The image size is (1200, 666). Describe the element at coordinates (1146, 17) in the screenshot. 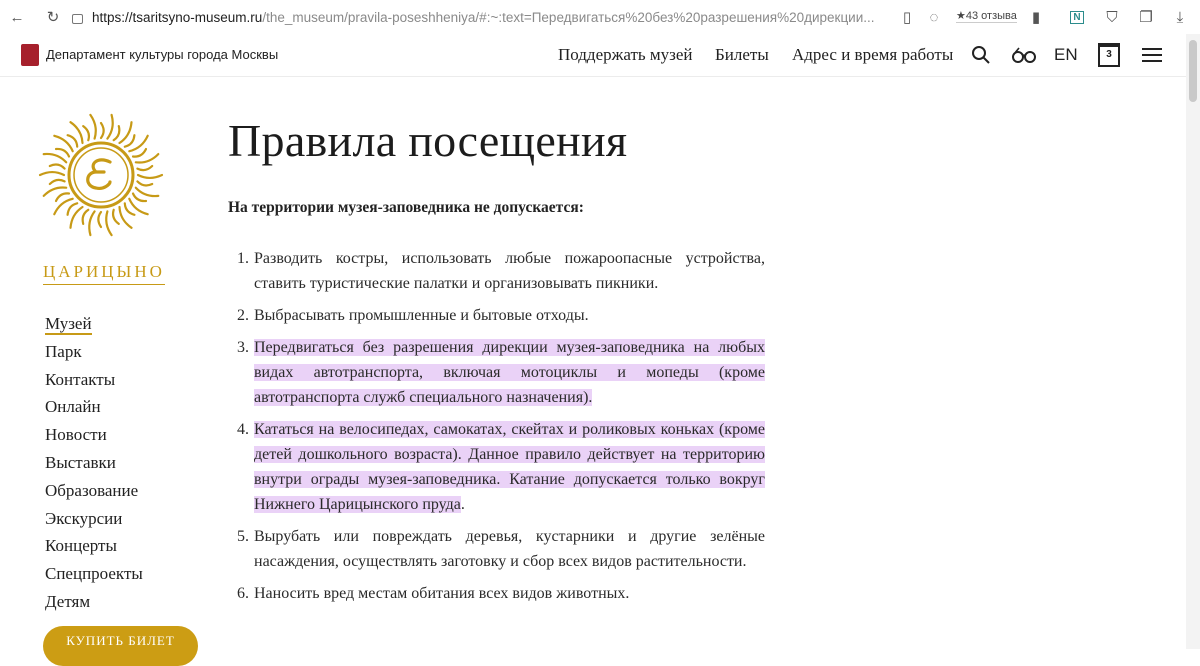

I see `collections-icon: ❐` at that location.